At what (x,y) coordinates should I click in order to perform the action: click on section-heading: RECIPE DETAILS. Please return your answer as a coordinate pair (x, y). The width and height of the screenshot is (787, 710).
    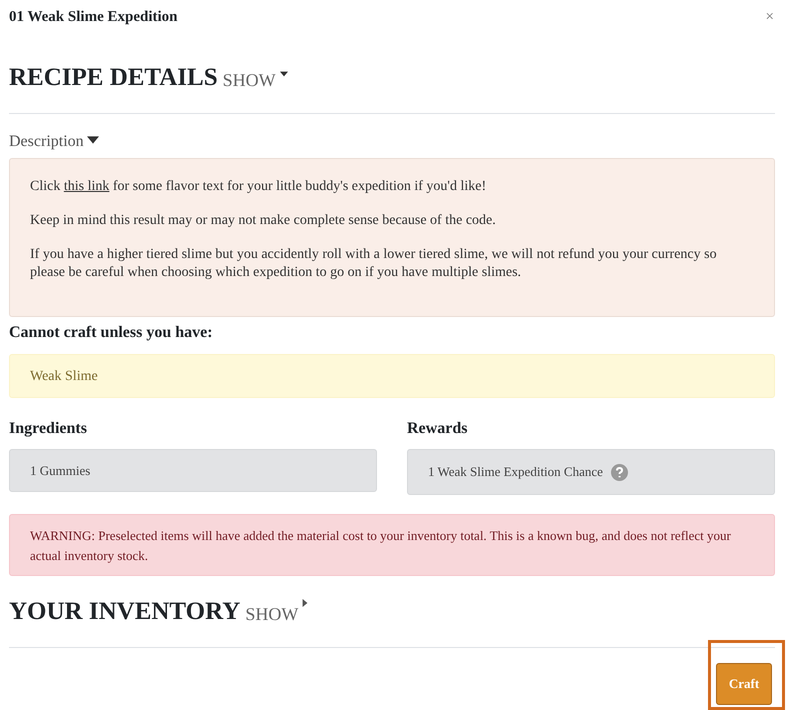
    Looking at the image, I should click on (113, 78).